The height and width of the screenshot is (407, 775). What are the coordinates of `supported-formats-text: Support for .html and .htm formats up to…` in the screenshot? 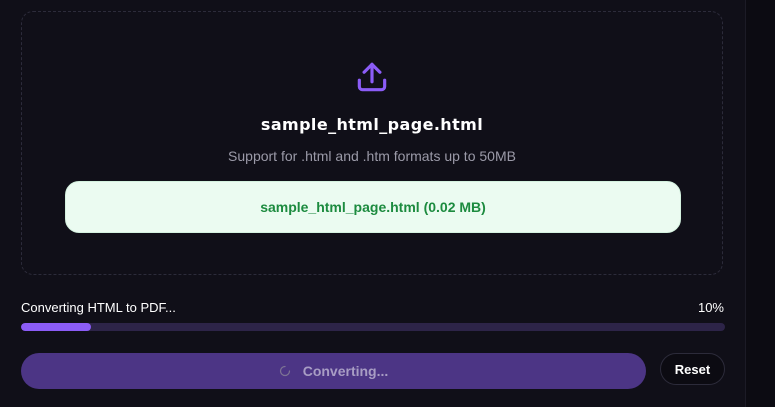 It's located at (372, 156).